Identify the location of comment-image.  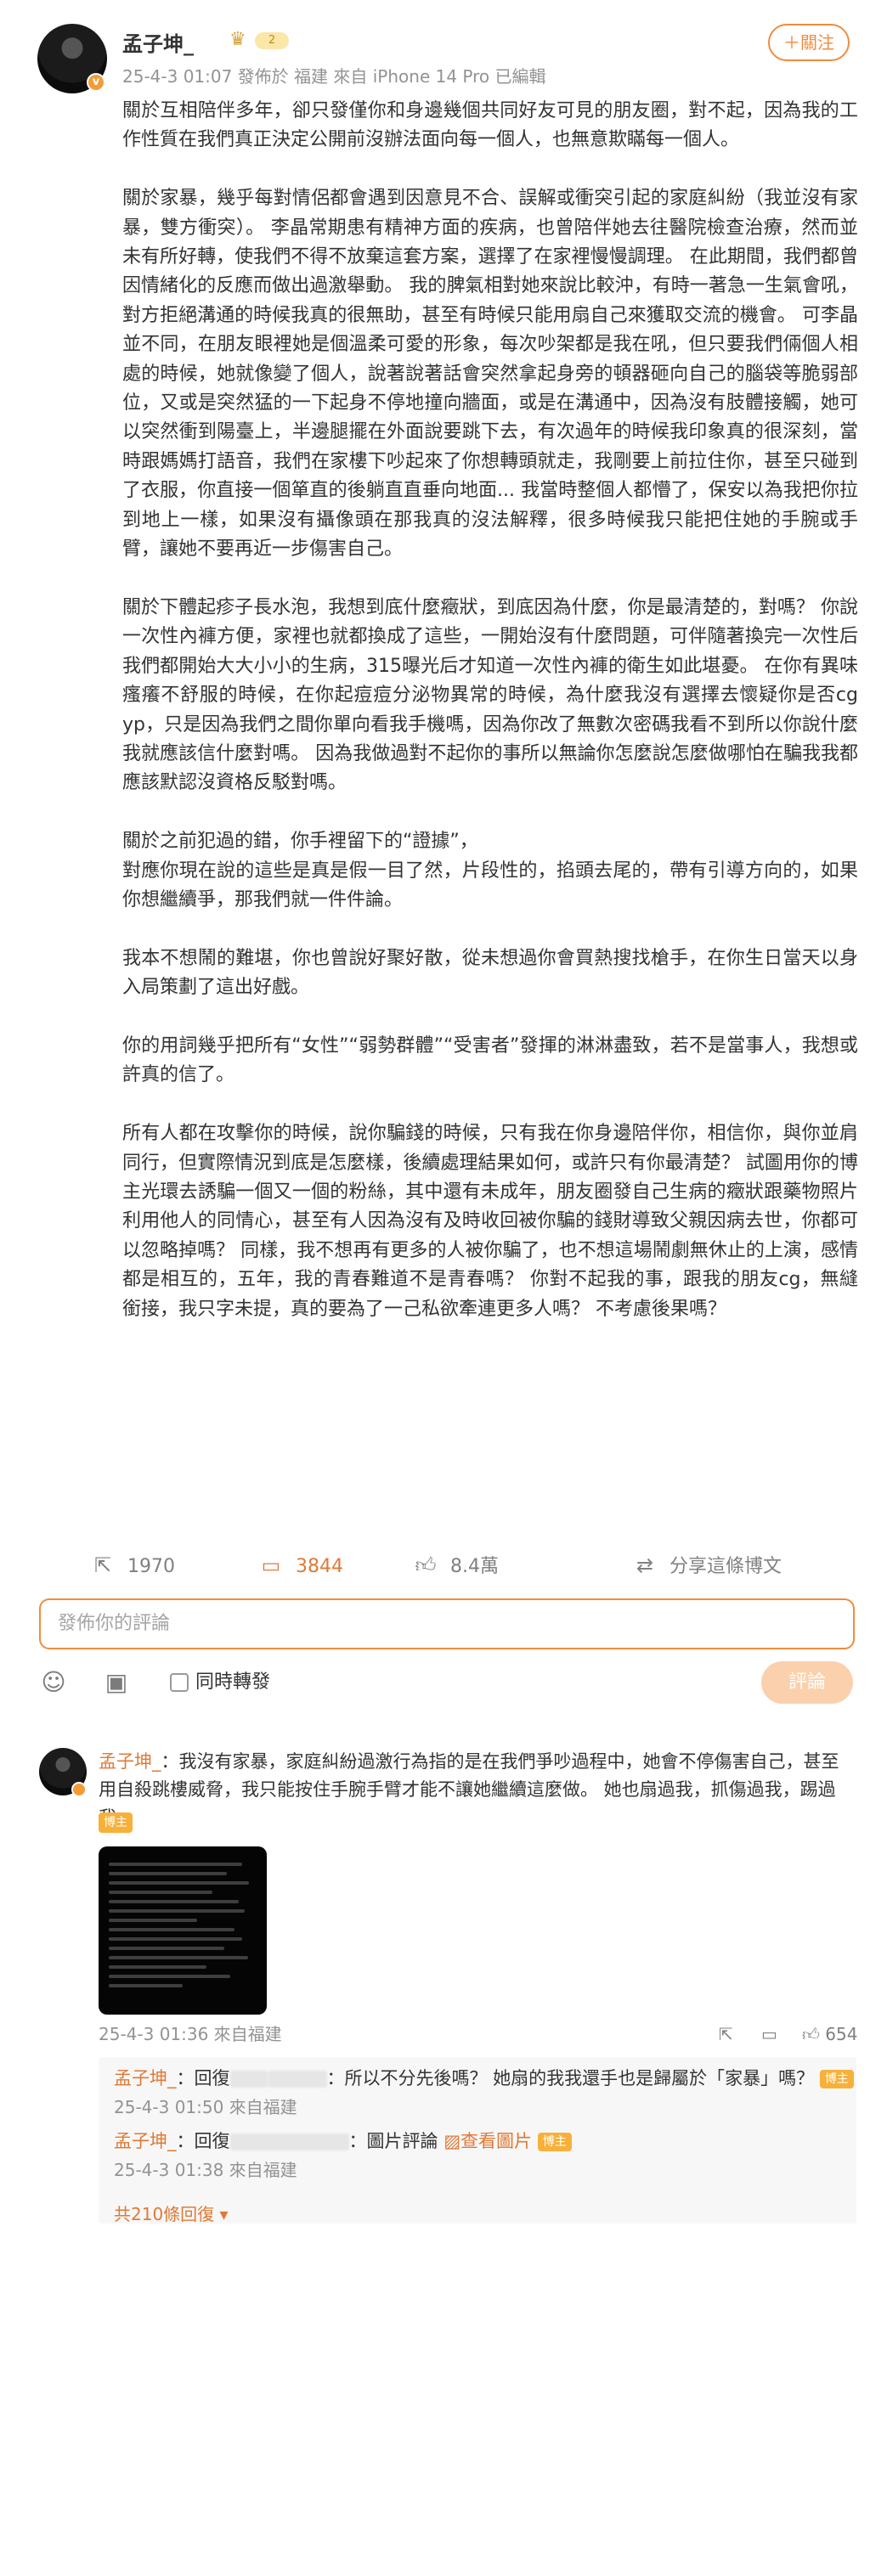
(183, 1930).